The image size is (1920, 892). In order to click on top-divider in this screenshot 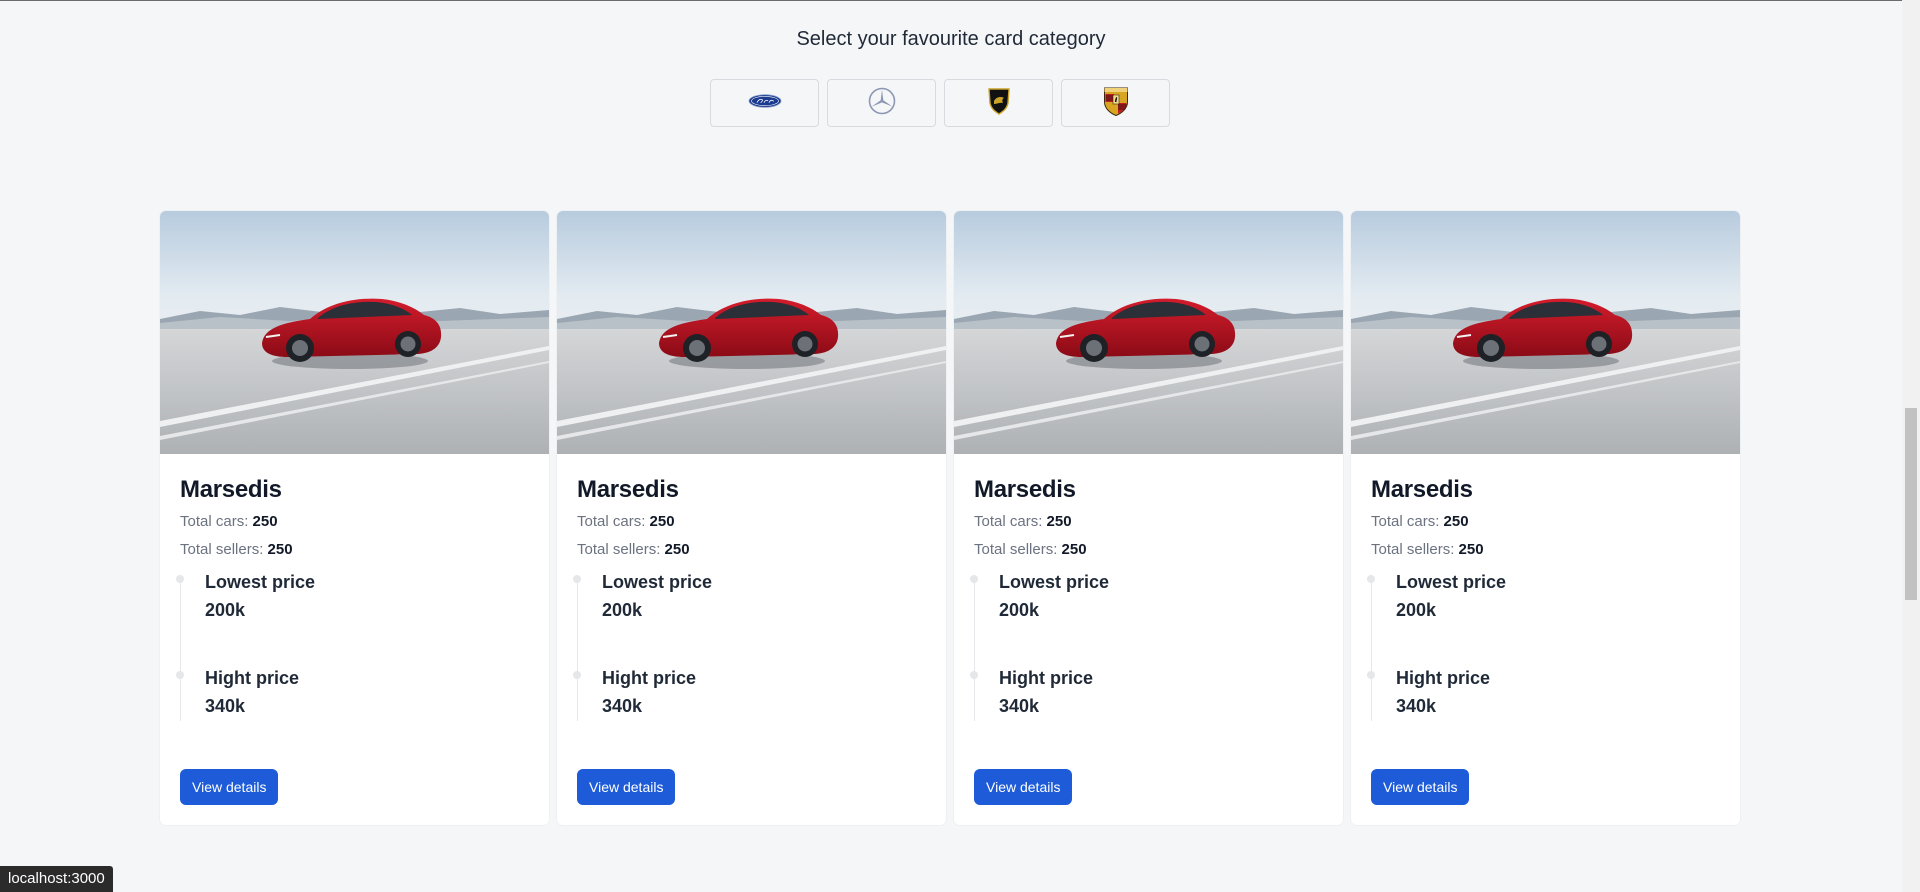, I will do `click(951, 0)`.